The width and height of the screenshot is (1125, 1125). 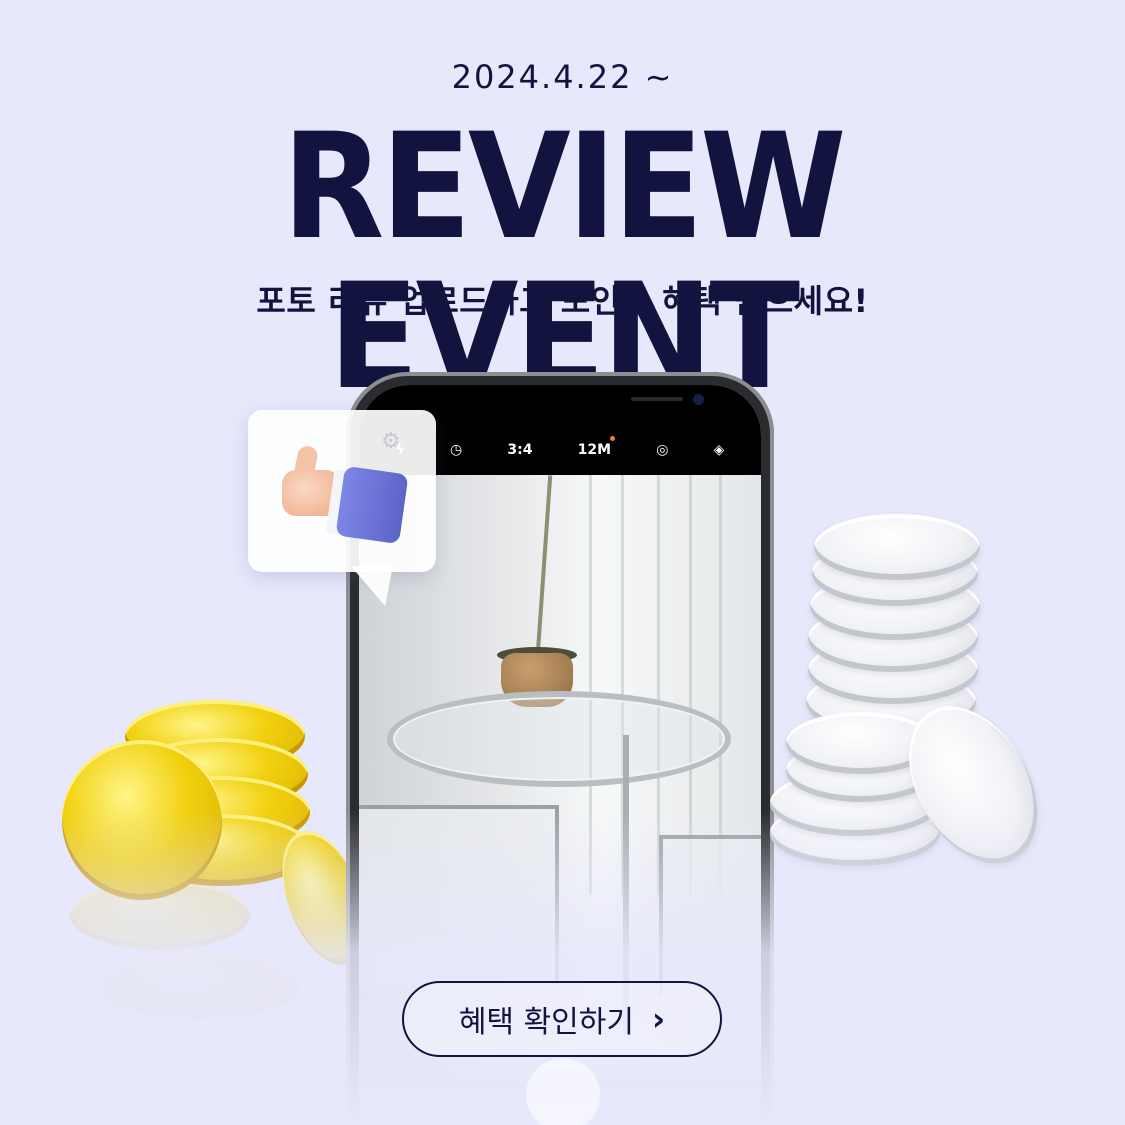 I want to click on glass-table, so click(x=559, y=739).